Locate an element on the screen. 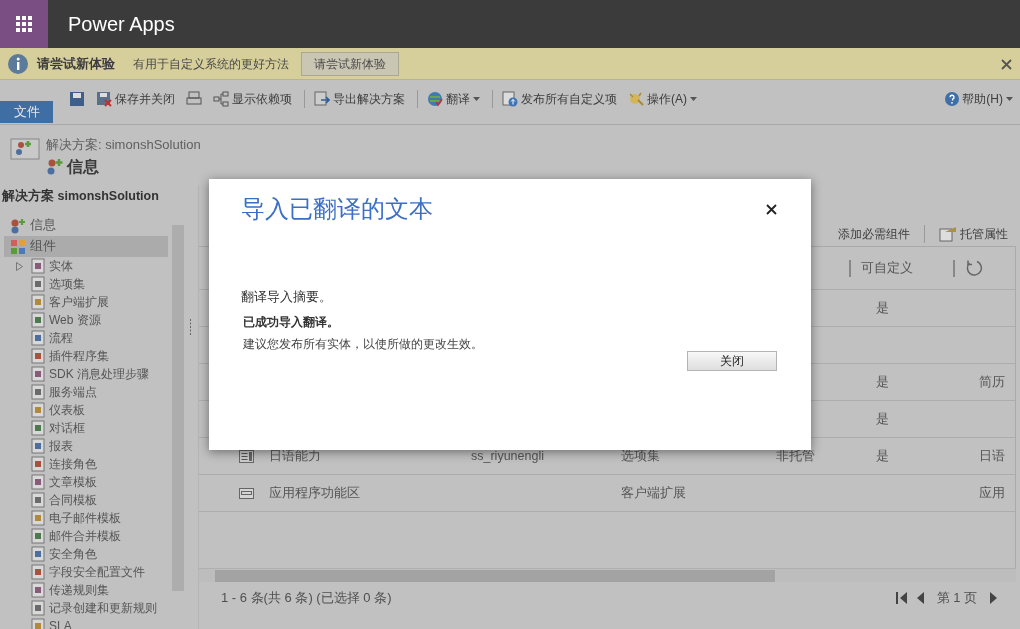 This screenshot has width=1020, height=629. globe-icon is located at coordinates (435, 99).